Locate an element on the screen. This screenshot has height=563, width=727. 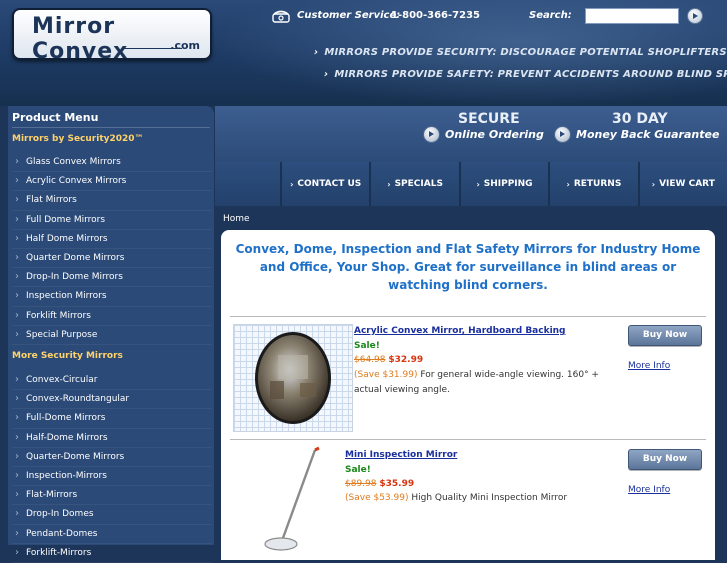
guarantee-subtext: Money Back Guarantee is located at coordinates (647, 134).